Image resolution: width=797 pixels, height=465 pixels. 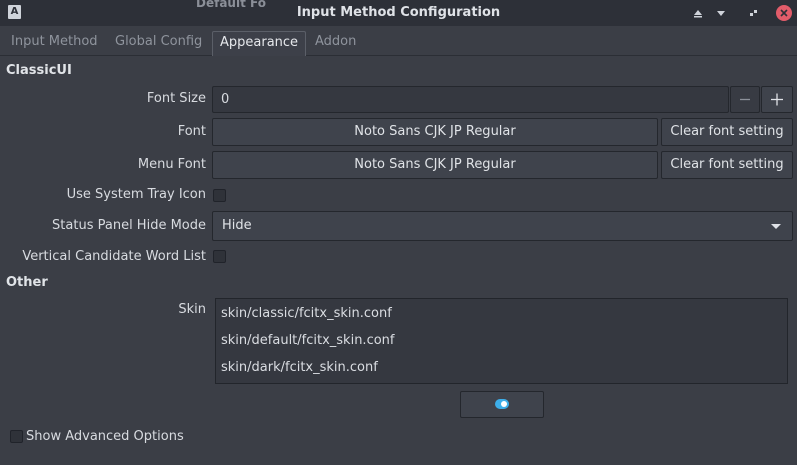 What do you see at coordinates (129, 225) in the screenshot?
I see `status-panel-label: Status Panel Hide Mode` at bounding box center [129, 225].